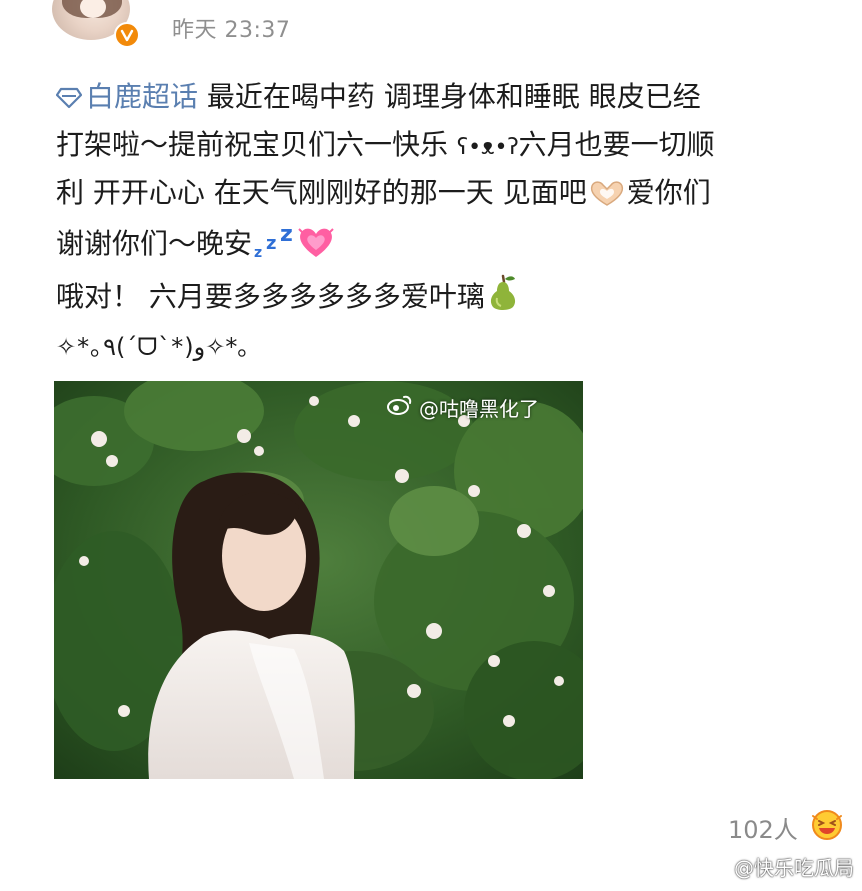  Describe the element at coordinates (616, 144) in the screenshot. I see `post-line-2-rest: 六月也要一切顺` at that location.